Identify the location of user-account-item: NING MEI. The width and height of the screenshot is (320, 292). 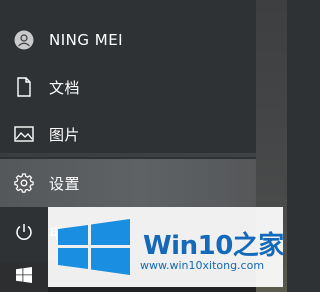
(128, 40).